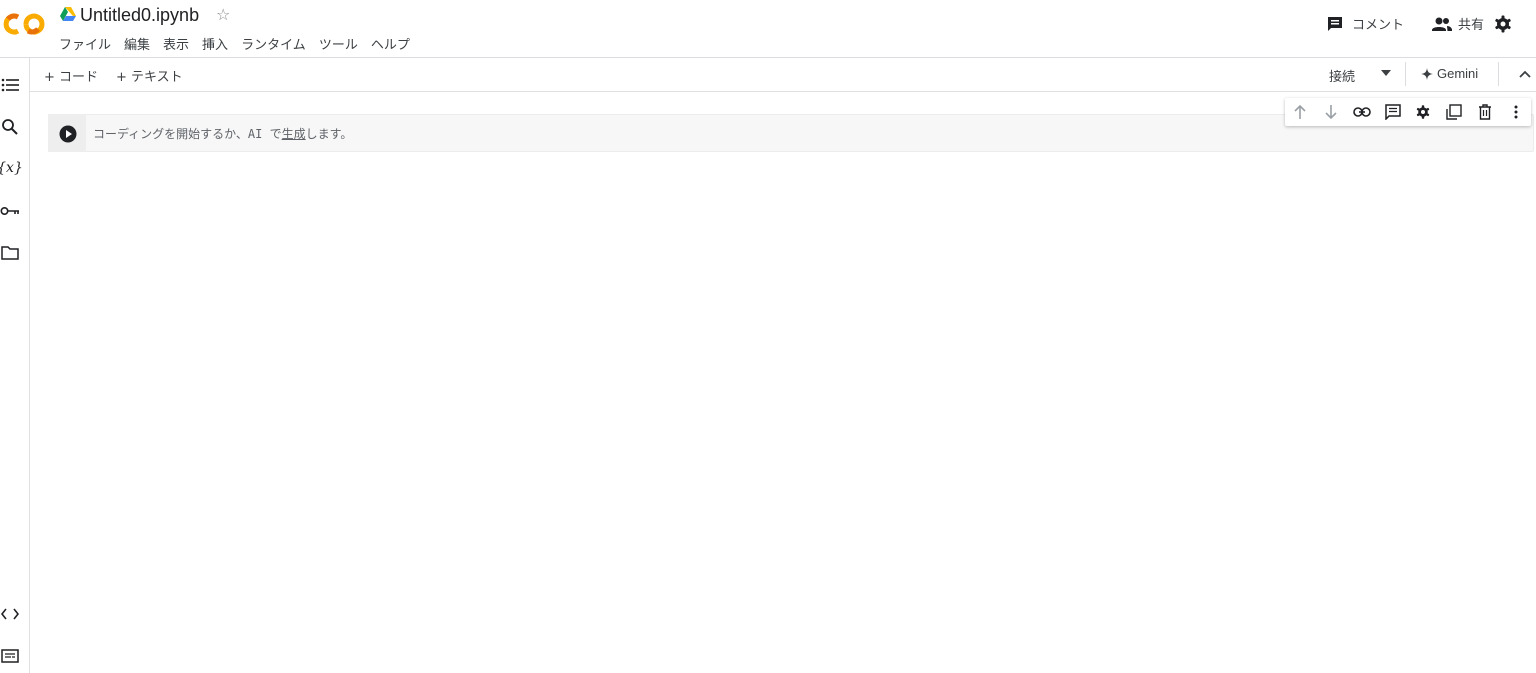 The height and width of the screenshot is (673, 1536). Describe the element at coordinates (71, 75) in the screenshot. I see `add-code-button: + コード` at that location.